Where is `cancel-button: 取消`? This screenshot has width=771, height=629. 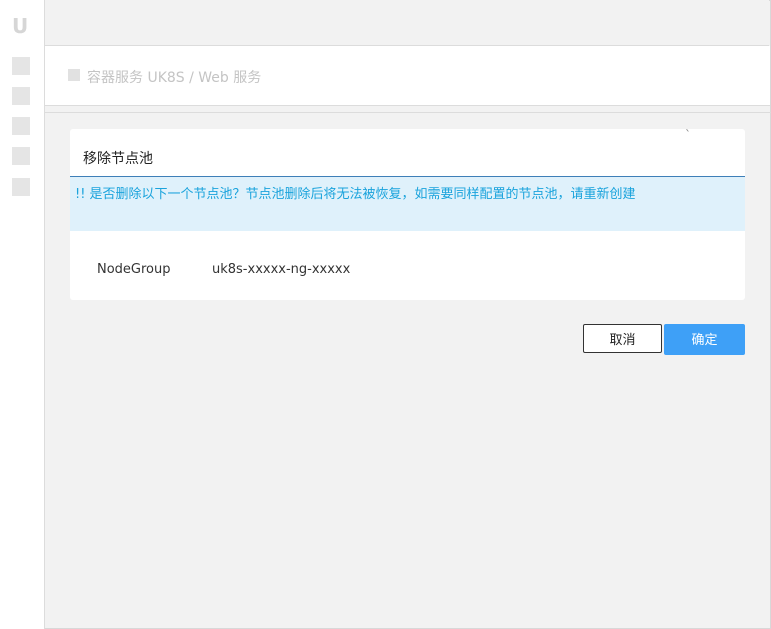 cancel-button: 取消 is located at coordinates (622, 338).